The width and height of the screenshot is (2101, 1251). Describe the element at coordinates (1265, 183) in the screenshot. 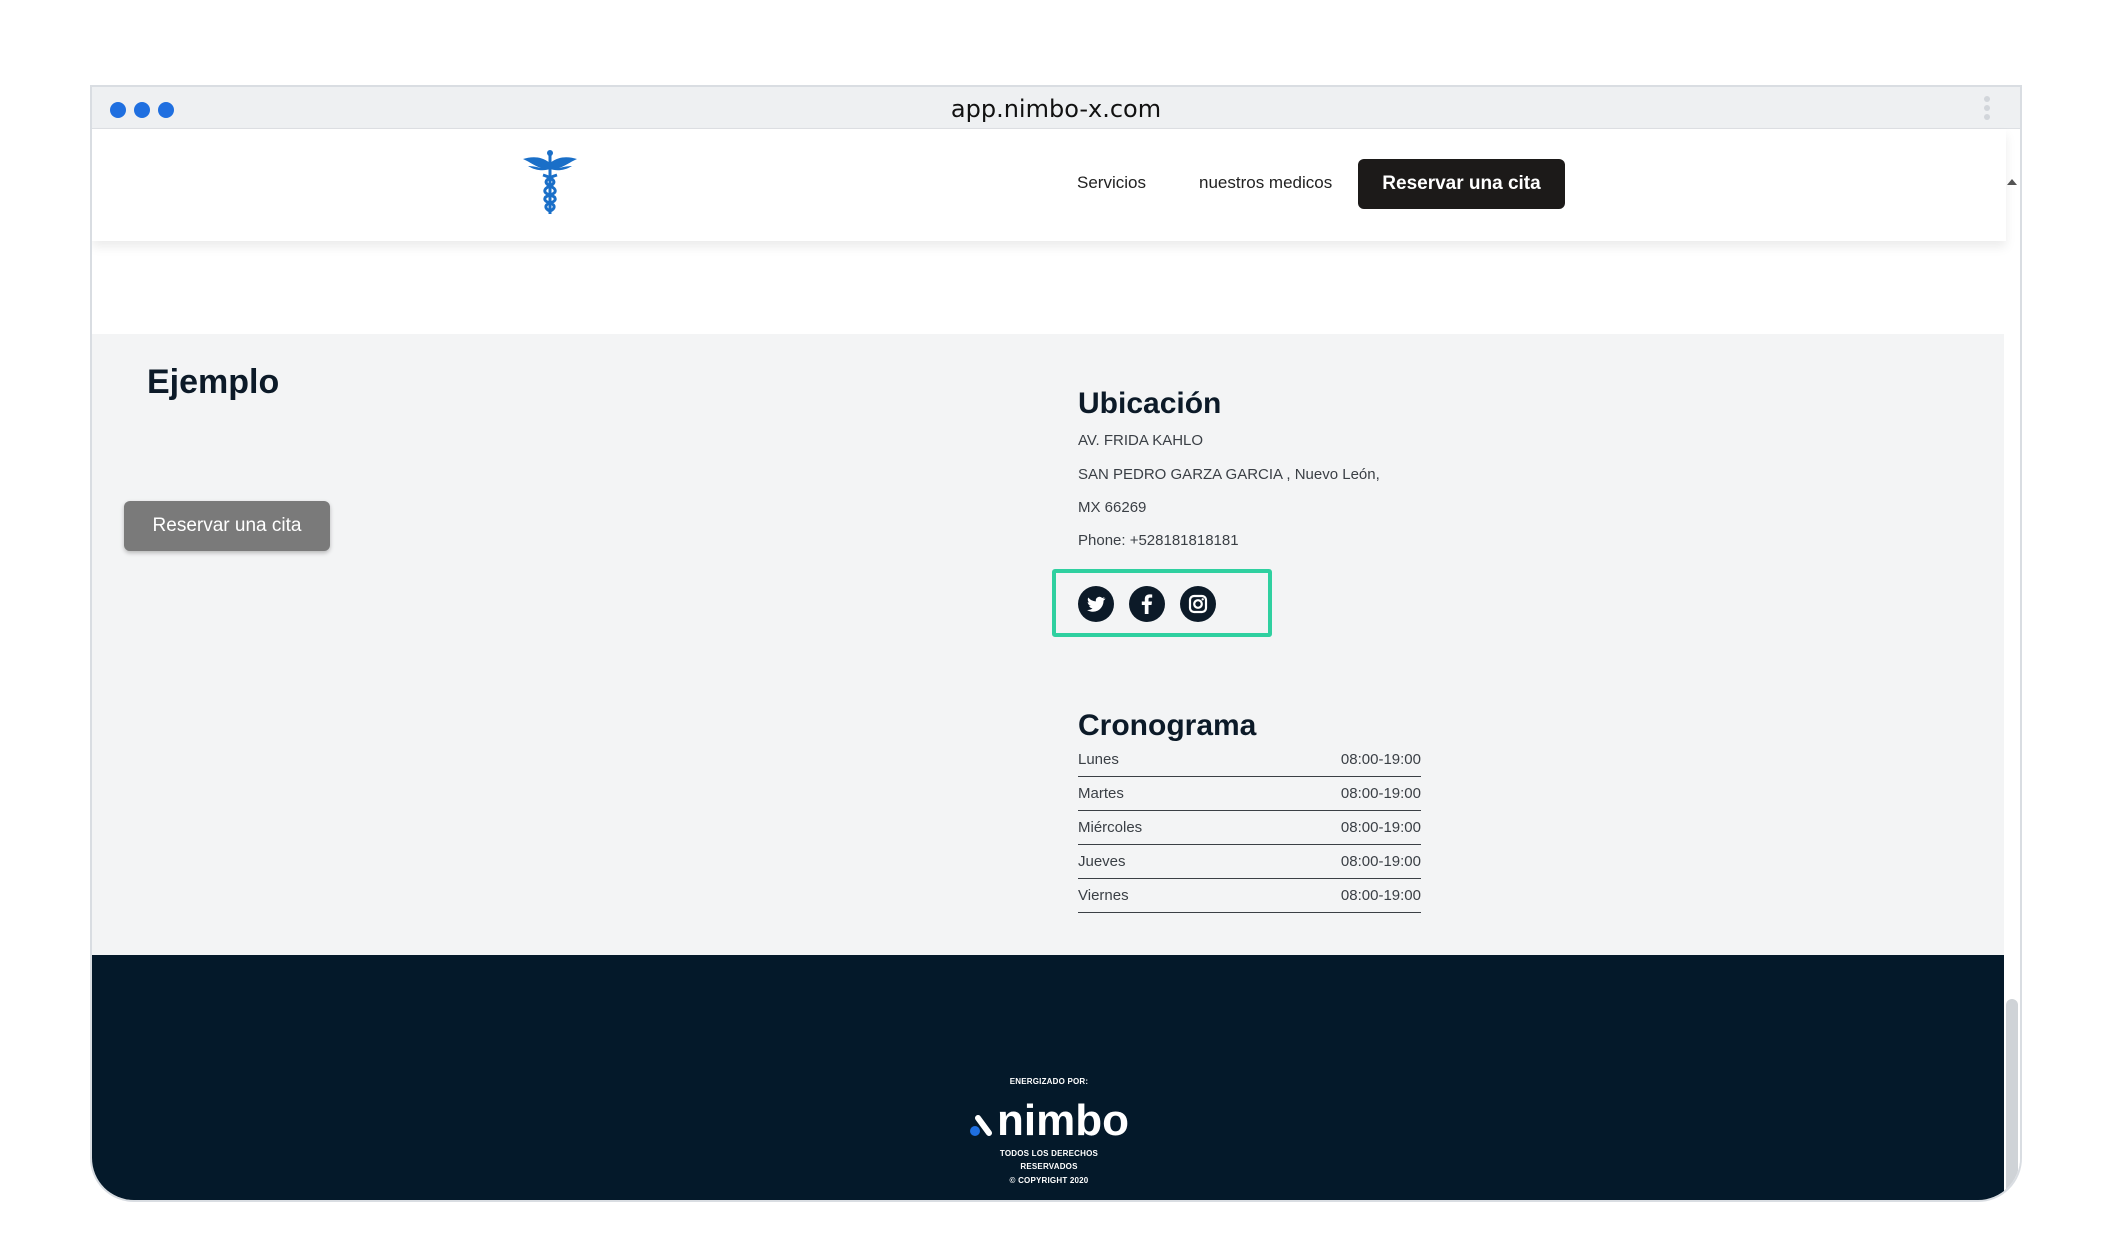

I see `nav-link-nuestros-medicos: nuestros medicos` at that location.